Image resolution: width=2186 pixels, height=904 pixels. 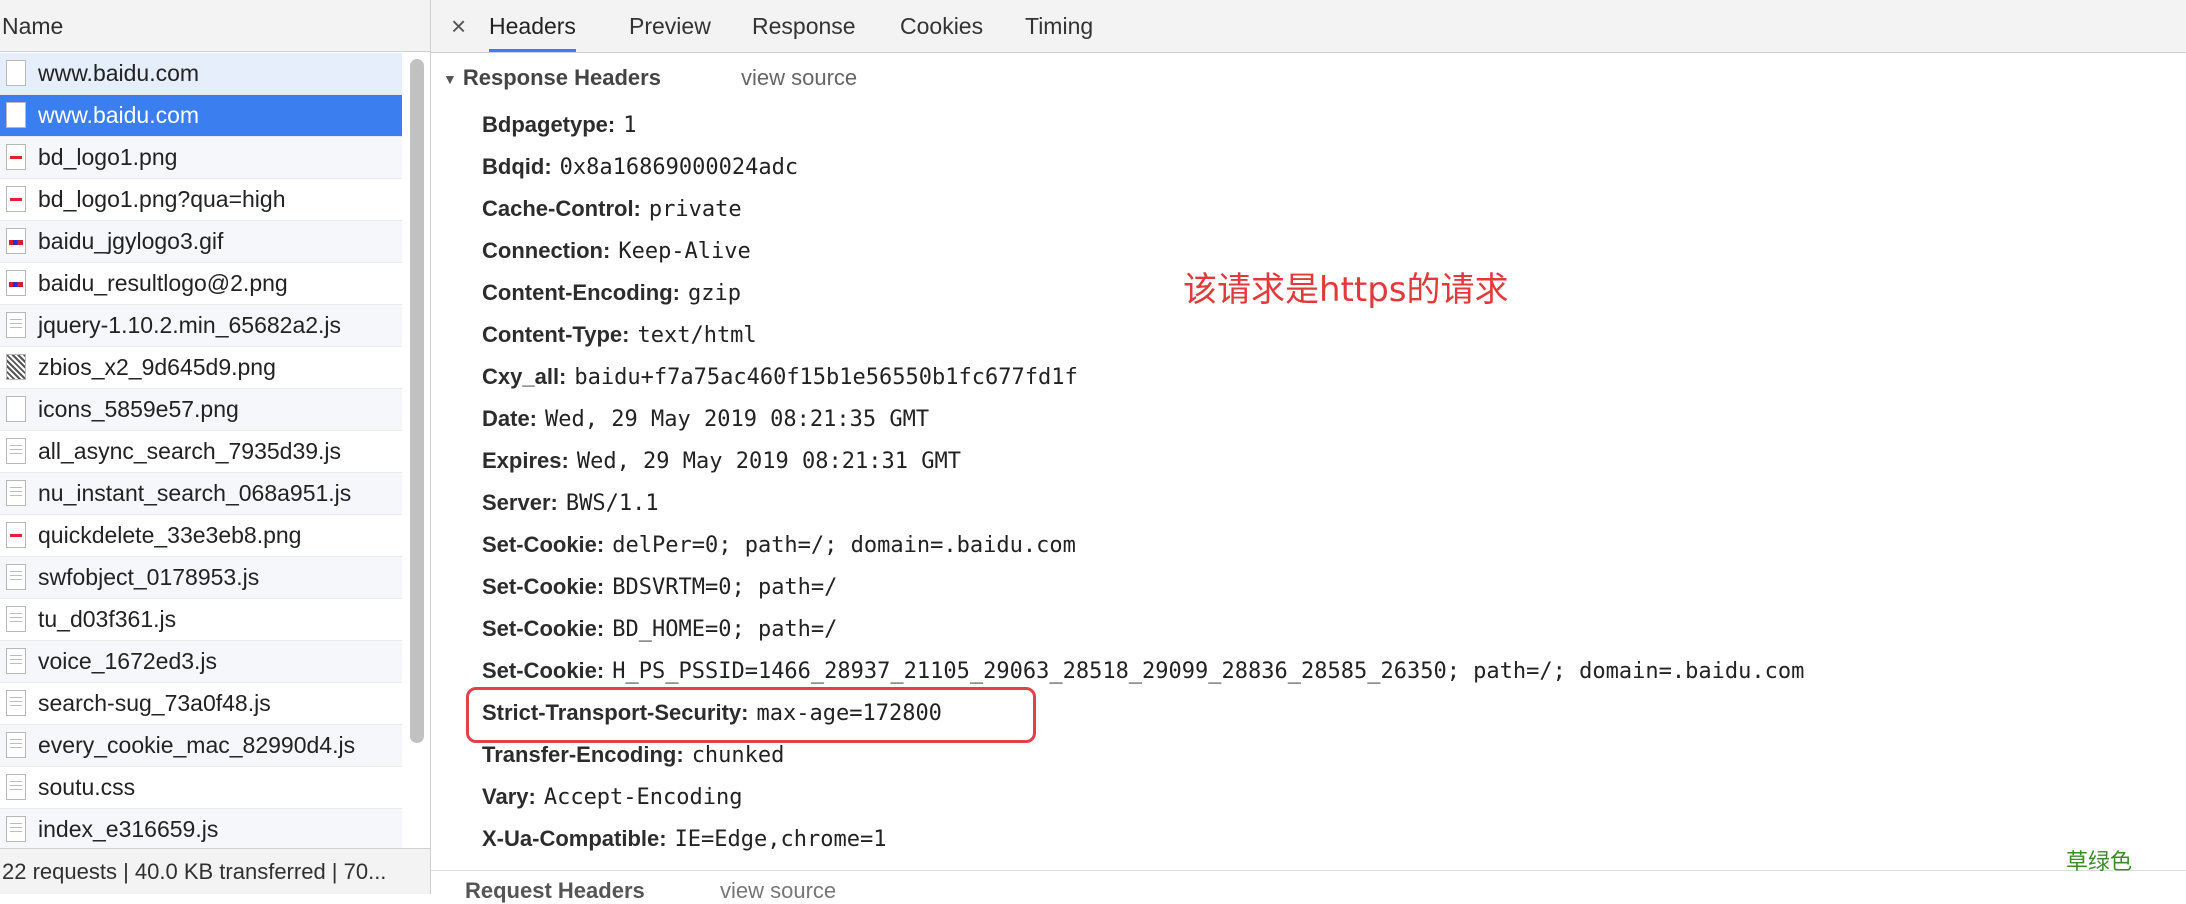 I want to click on header-value: Wed, 29 May 2019 08:21:35 GMT, so click(x=737, y=419).